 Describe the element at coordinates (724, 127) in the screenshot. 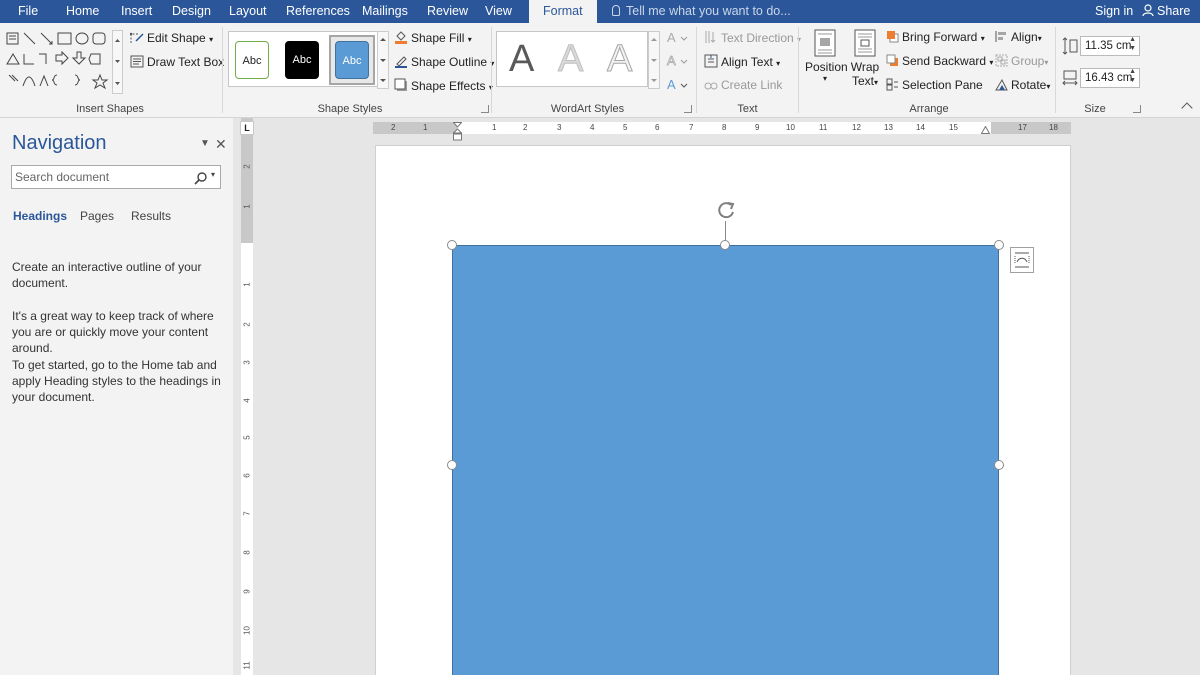

I see `ruler-number: 8` at that location.